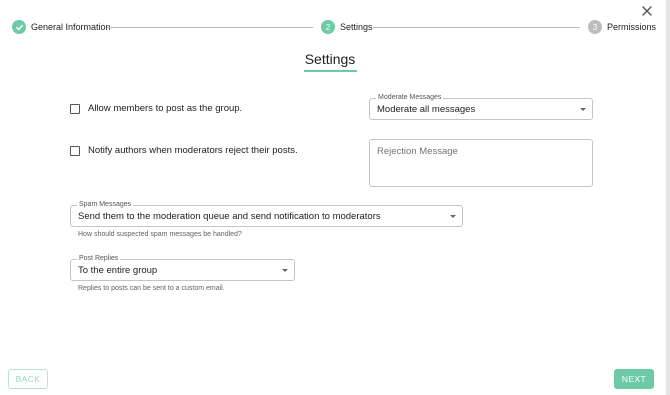 The height and width of the screenshot is (395, 670). Describe the element at coordinates (481, 107) in the screenshot. I see `moderate-messages-select: Moderate Messages Moderate all messages` at that location.